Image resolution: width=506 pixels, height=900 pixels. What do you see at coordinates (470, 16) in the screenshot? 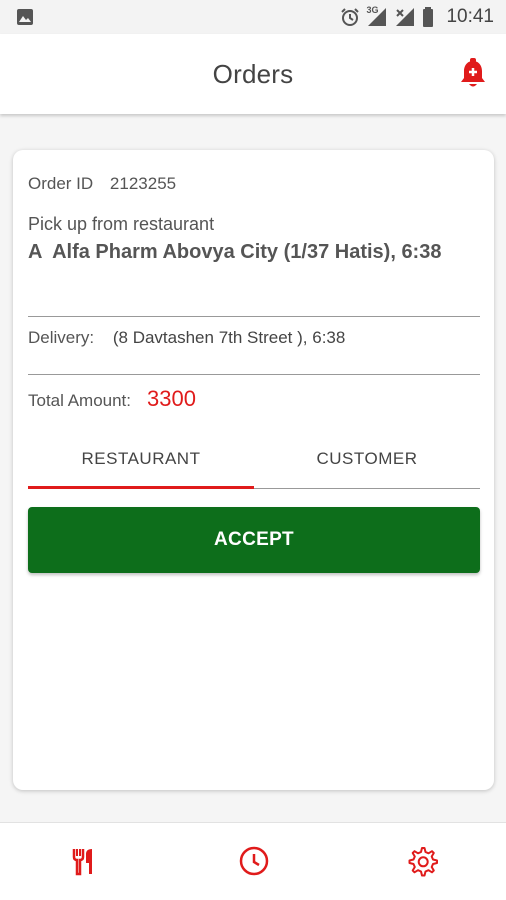
I see `status-time: 10:41` at bounding box center [470, 16].